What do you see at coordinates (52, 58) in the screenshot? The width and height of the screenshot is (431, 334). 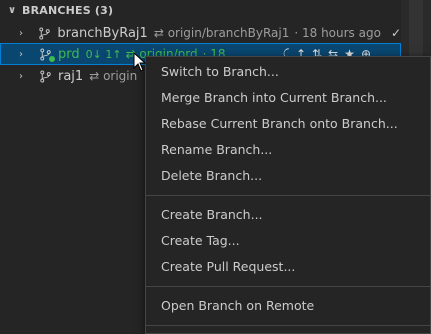 I see `current-branch-indicator` at bounding box center [52, 58].